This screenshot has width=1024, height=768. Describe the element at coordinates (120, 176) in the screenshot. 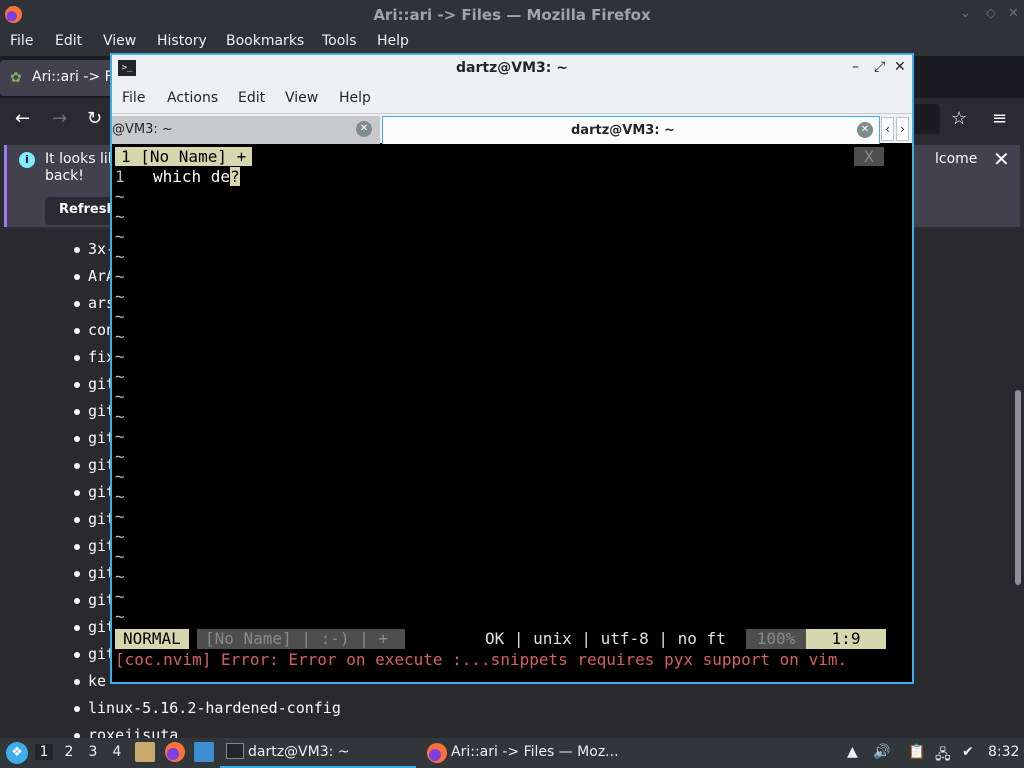

I see `vim-line-number: 1` at that location.